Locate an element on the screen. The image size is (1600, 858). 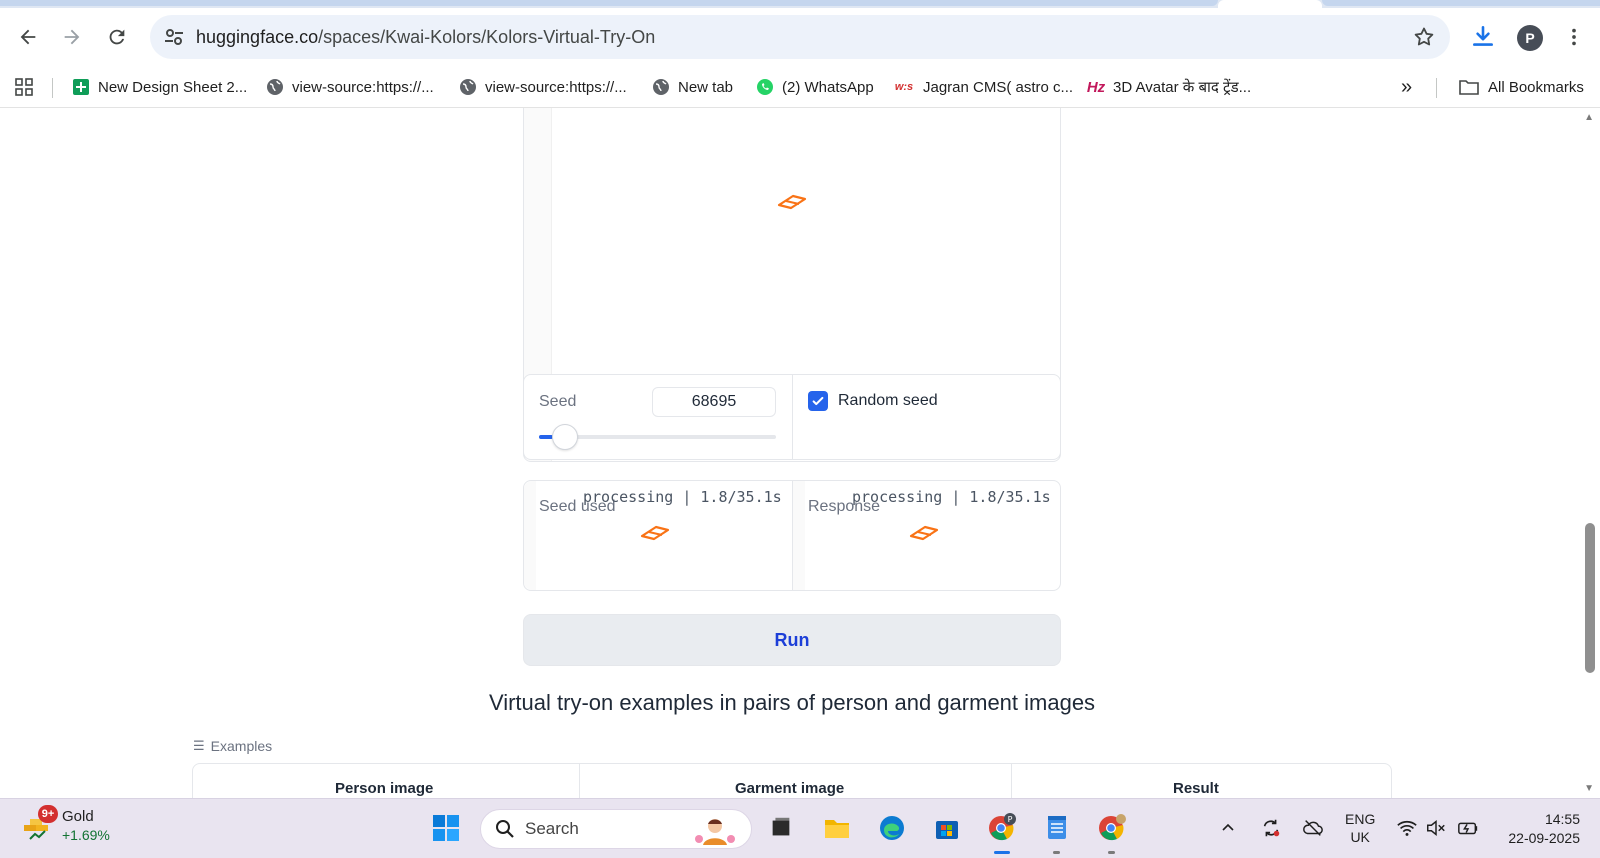
chrome-button is located at coordinates (1112, 828).